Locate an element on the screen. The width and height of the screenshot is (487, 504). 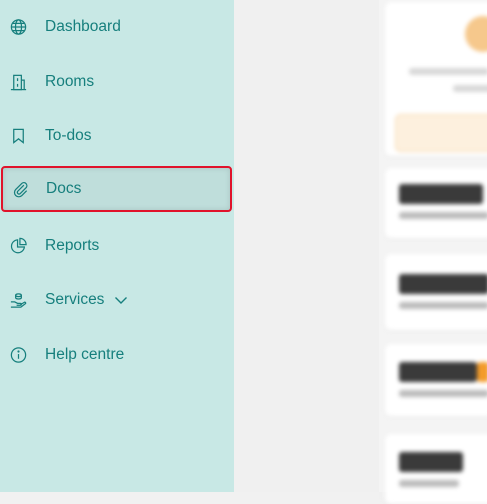
sidebar-item-reports: Reports is located at coordinates (117, 246).